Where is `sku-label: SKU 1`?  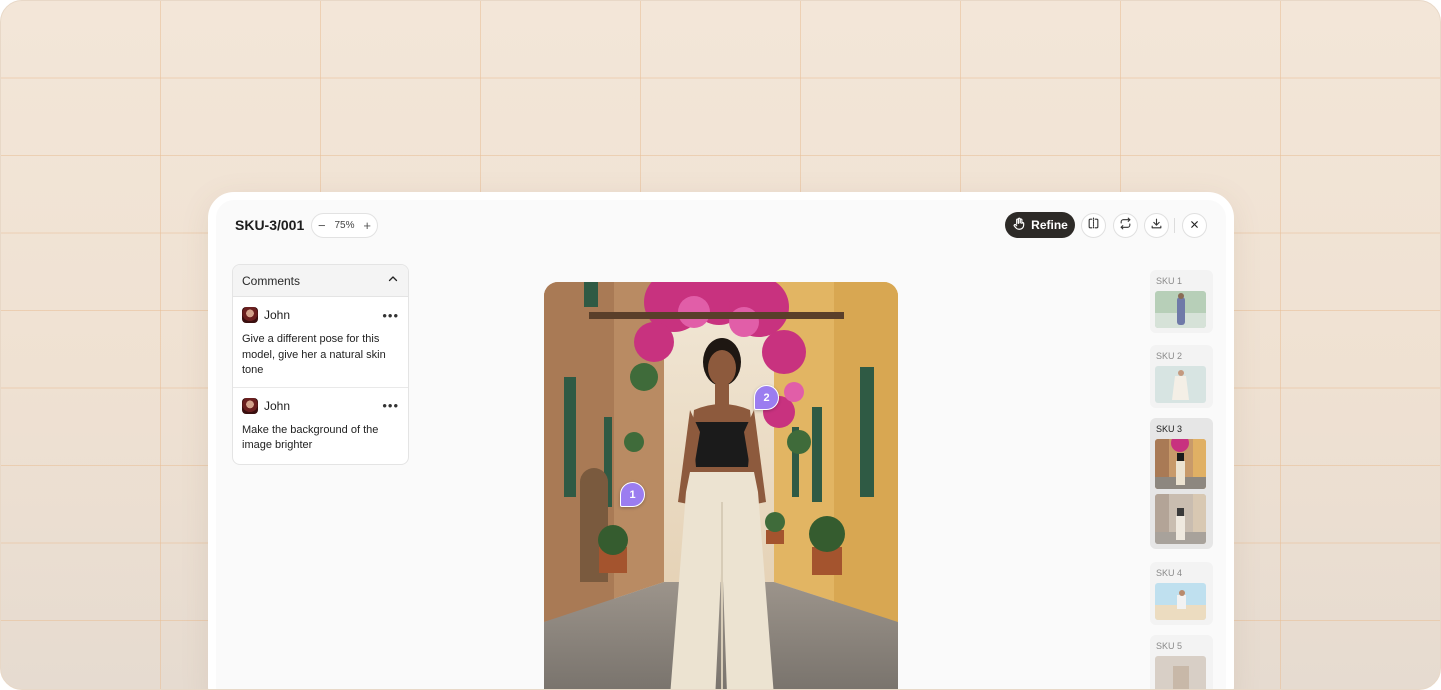
sku-label: SKU 1 is located at coordinates (1169, 281).